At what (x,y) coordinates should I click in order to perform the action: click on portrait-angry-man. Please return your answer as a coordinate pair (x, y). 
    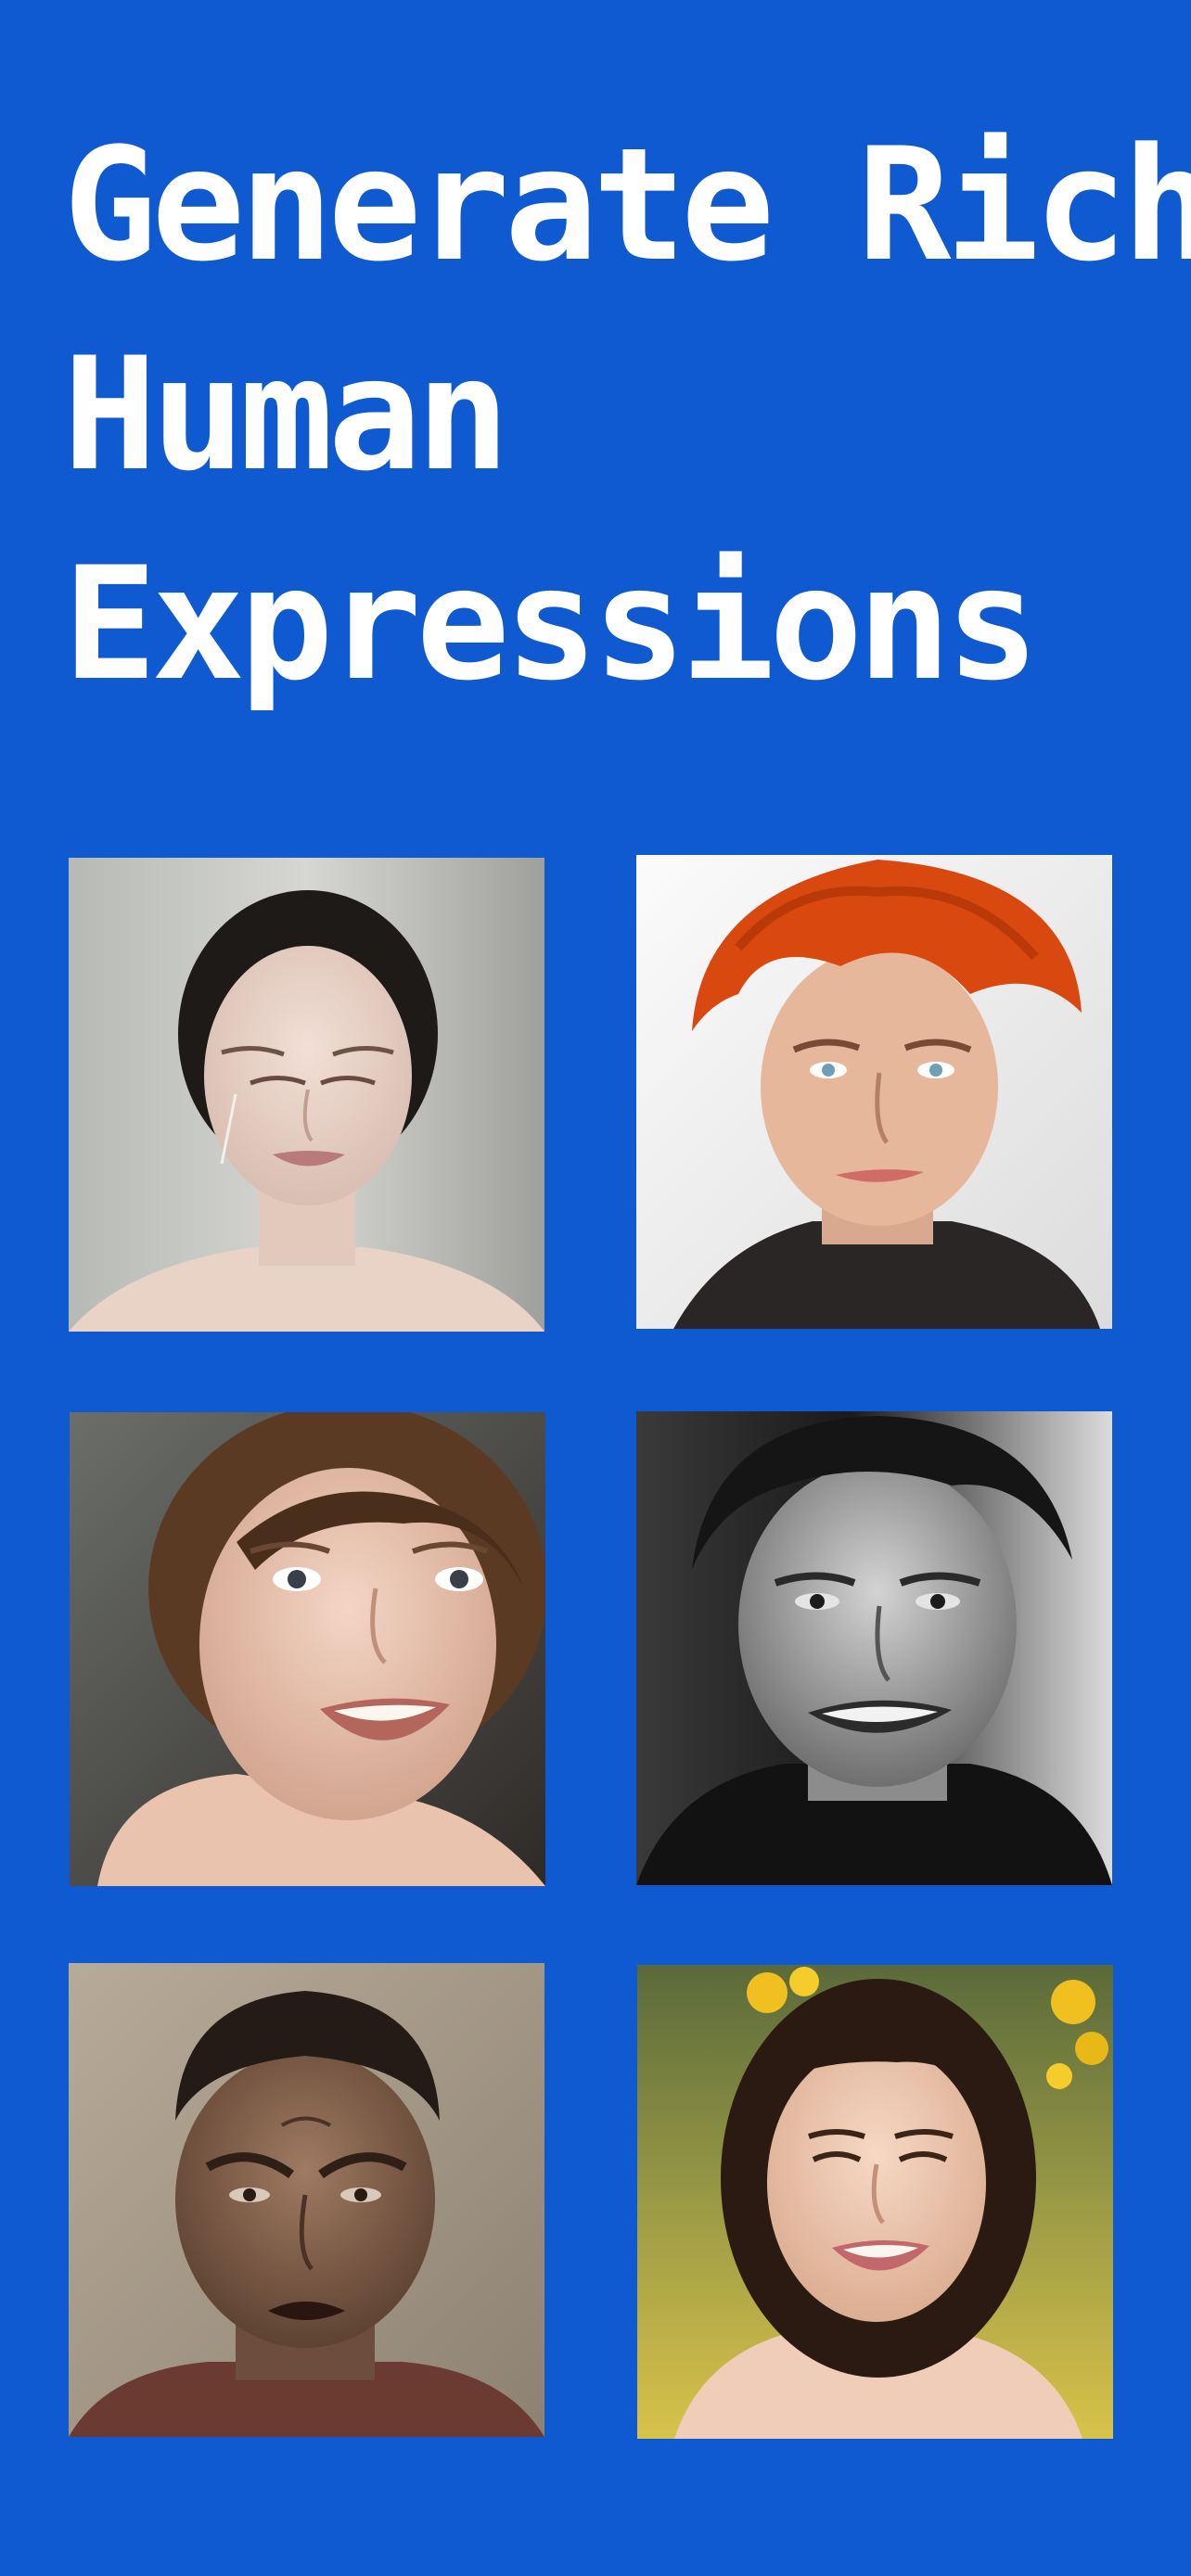
    Looking at the image, I should click on (306, 2200).